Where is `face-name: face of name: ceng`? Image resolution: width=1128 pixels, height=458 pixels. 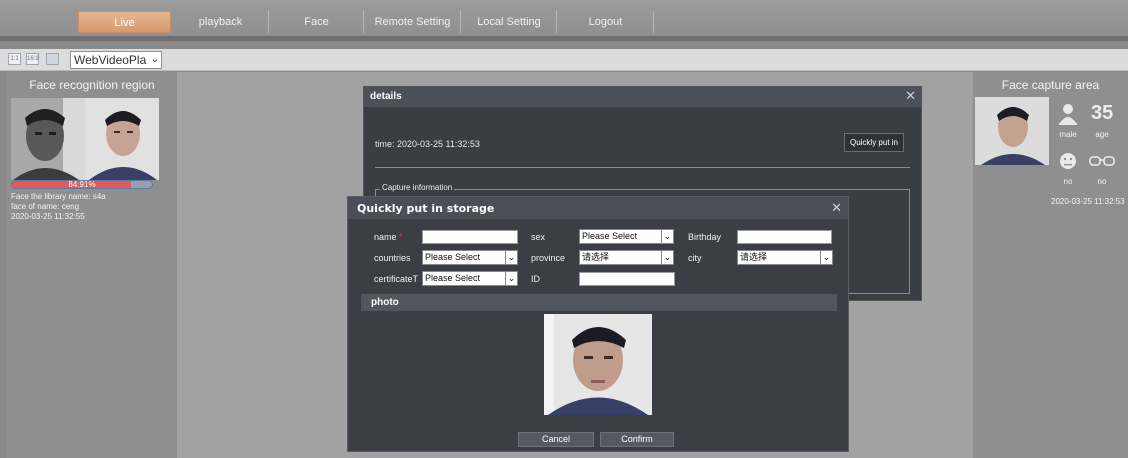
face-name: face of name: ceng is located at coordinates (45, 206).